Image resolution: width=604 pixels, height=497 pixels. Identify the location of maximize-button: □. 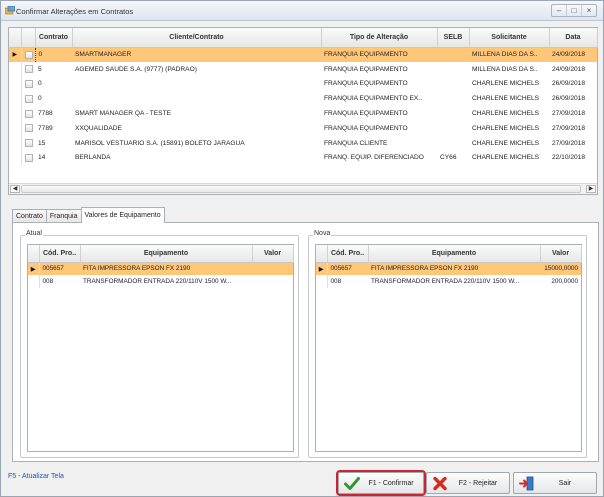
(574, 10).